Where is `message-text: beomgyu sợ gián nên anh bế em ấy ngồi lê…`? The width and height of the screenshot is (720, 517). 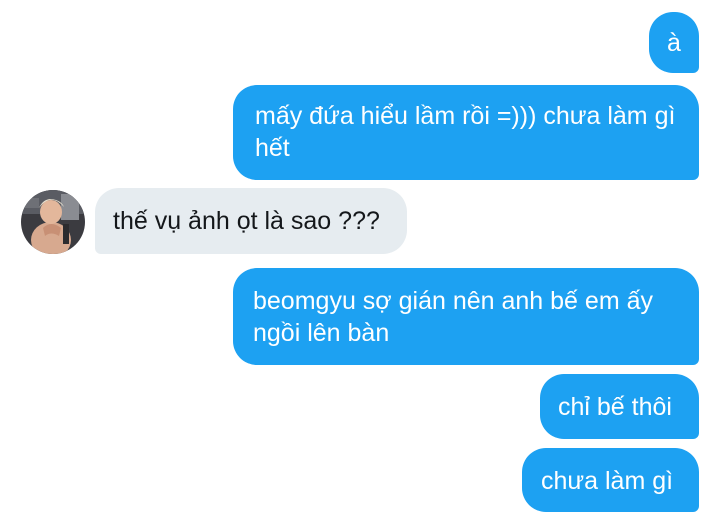 message-text: beomgyu sợ gián nên anh bế em ấy ngồi lê… is located at coordinates (453, 317).